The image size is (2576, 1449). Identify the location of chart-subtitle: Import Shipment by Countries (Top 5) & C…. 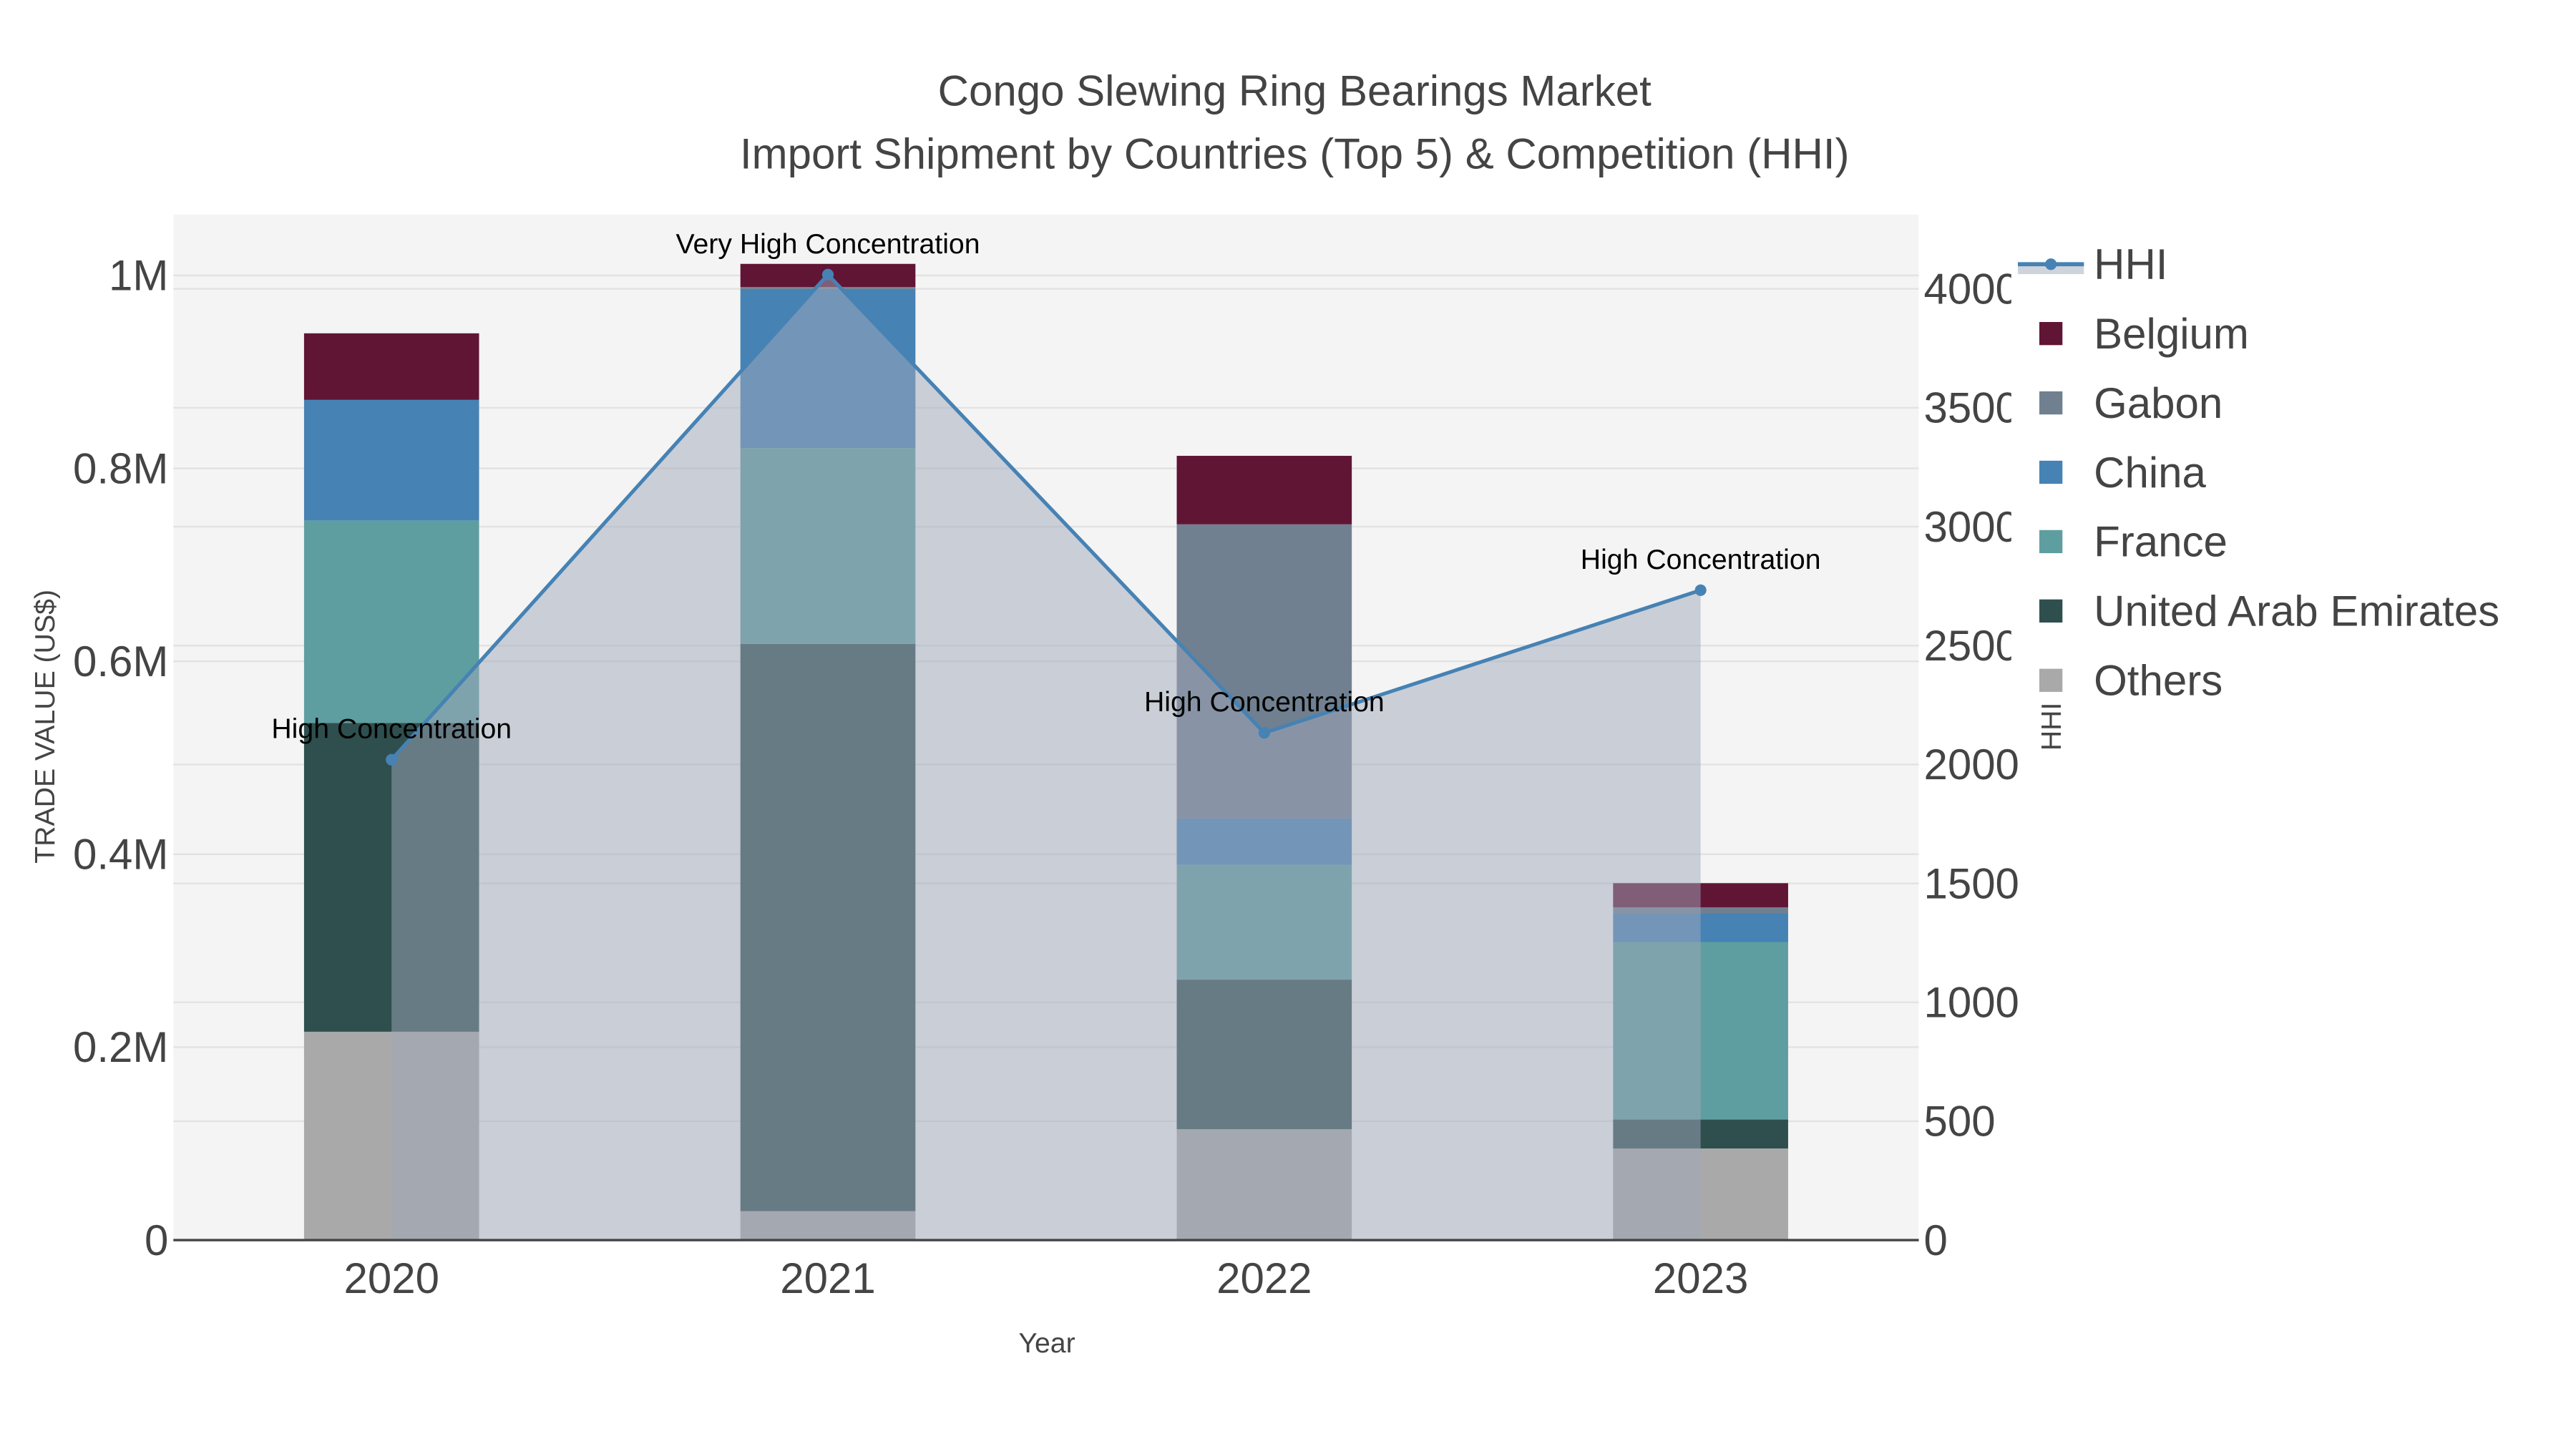
(1295, 153).